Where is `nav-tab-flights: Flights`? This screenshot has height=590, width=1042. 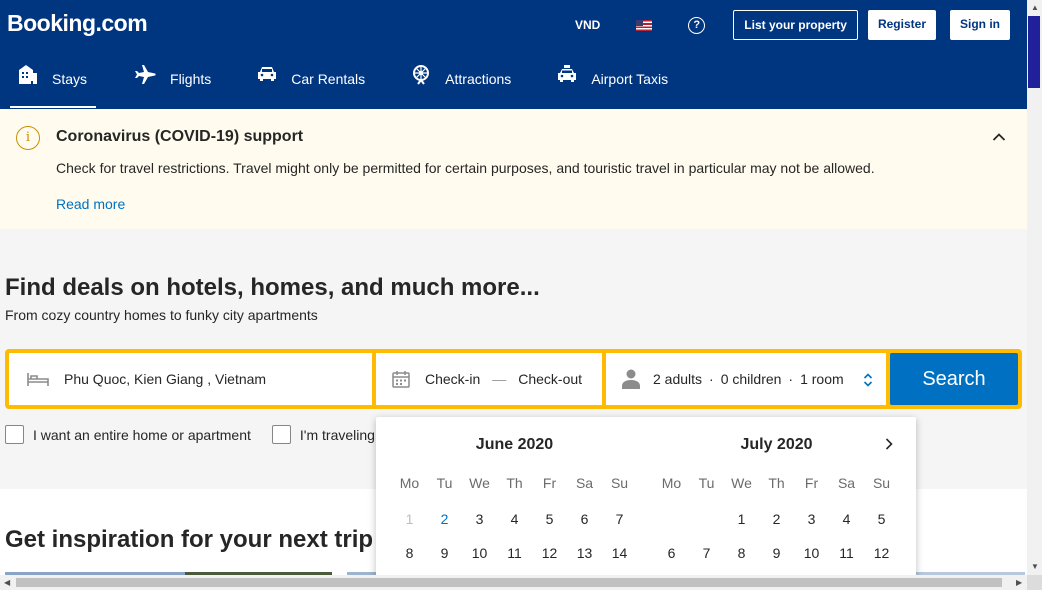 nav-tab-flights: Flights is located at coordinates (172, 83).